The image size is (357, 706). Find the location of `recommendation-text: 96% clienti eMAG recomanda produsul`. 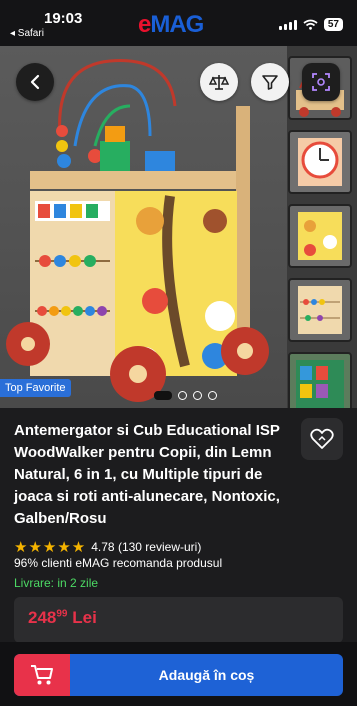

recommendation-text: 96% clienti eMAG recomanda produsul is located at coordinates (118, 563).